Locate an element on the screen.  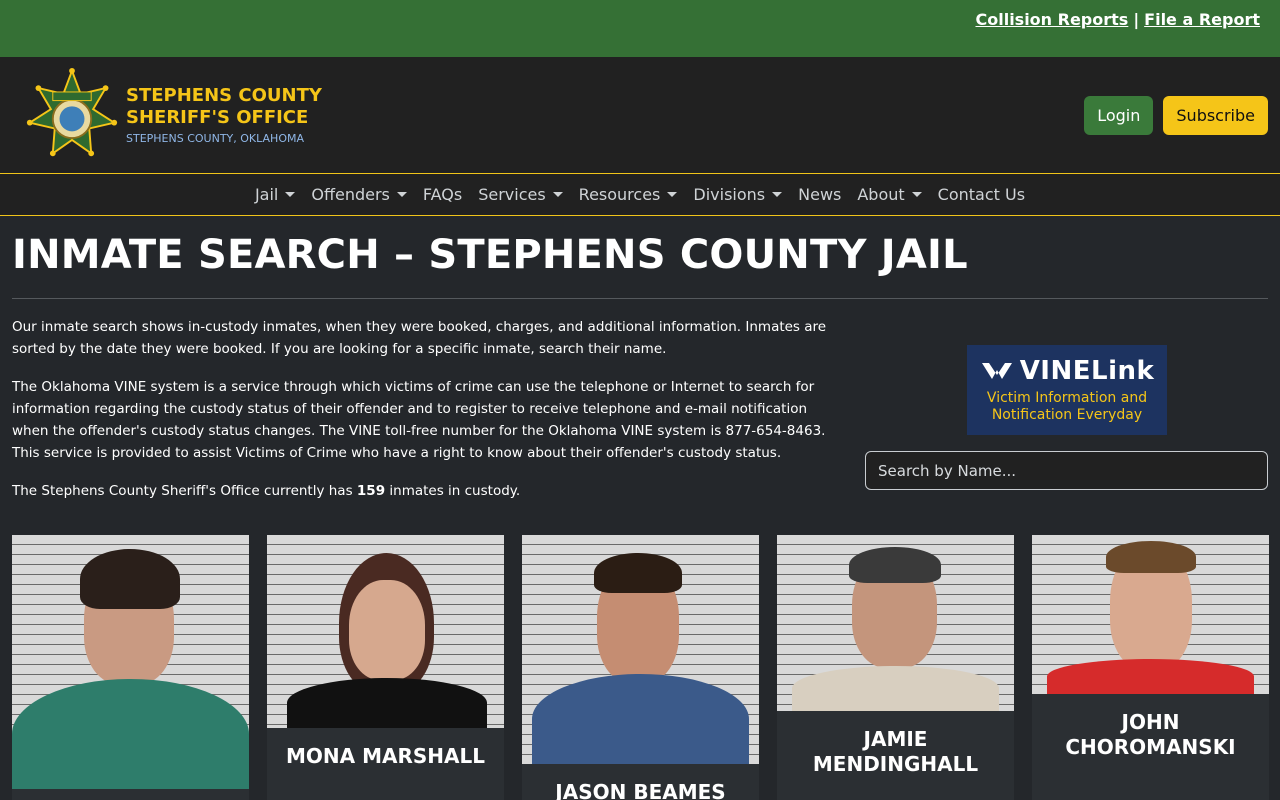
brand-line-3: STEPHENS COUNTY, OKLAHOMA is located at coordinates (215, 138).